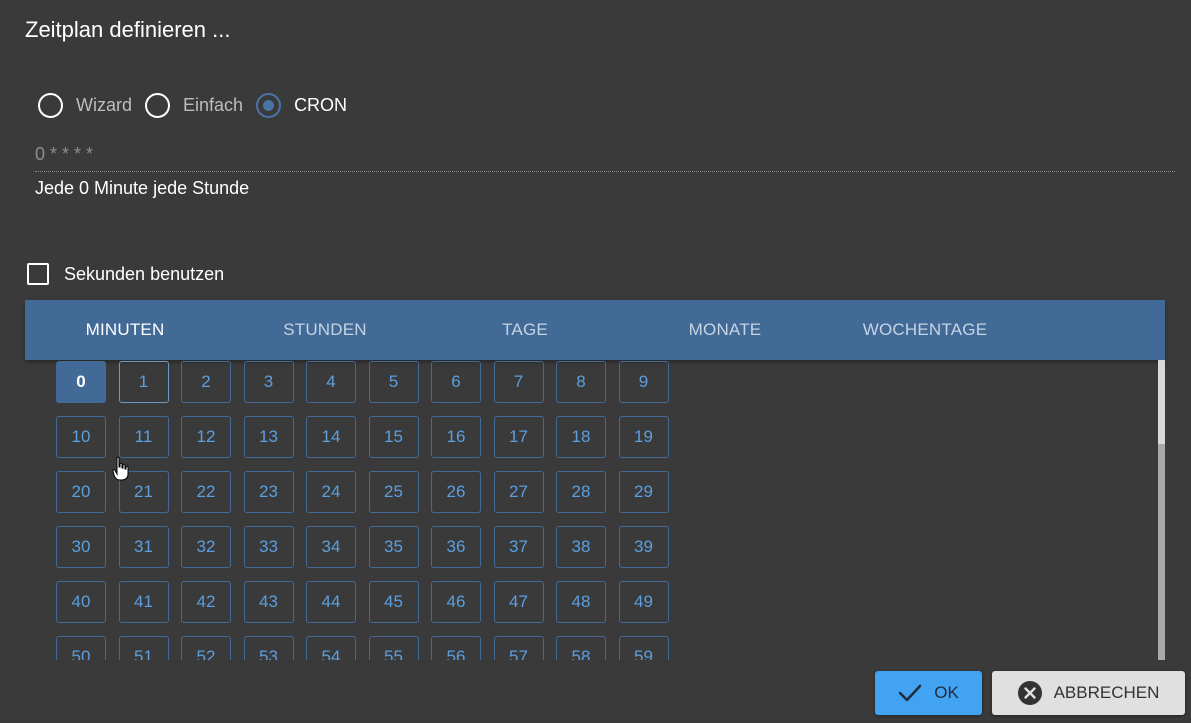 This screenshot has width=1191, height=723. What do you see at coordinates (643, 547) in the screenshot?
I see `minute-cell-39: 39` at bounding box center [643, 547].